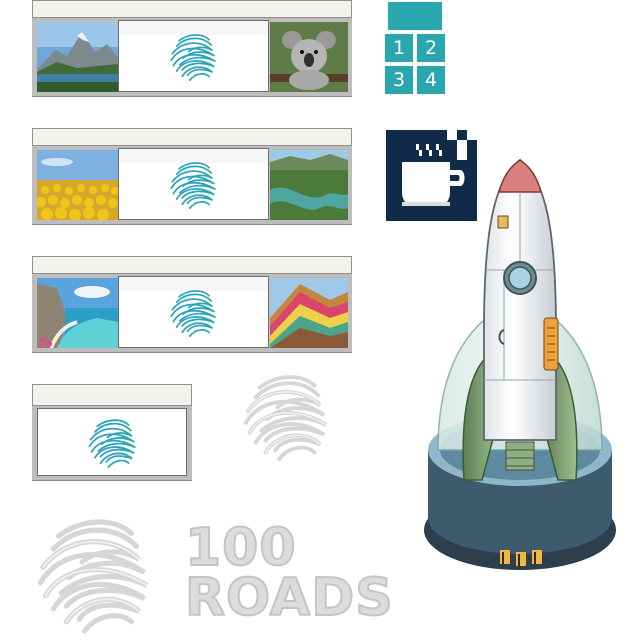 The image size is (640, 640). I want to click on mountain-lake-photo, so click(77, 57).